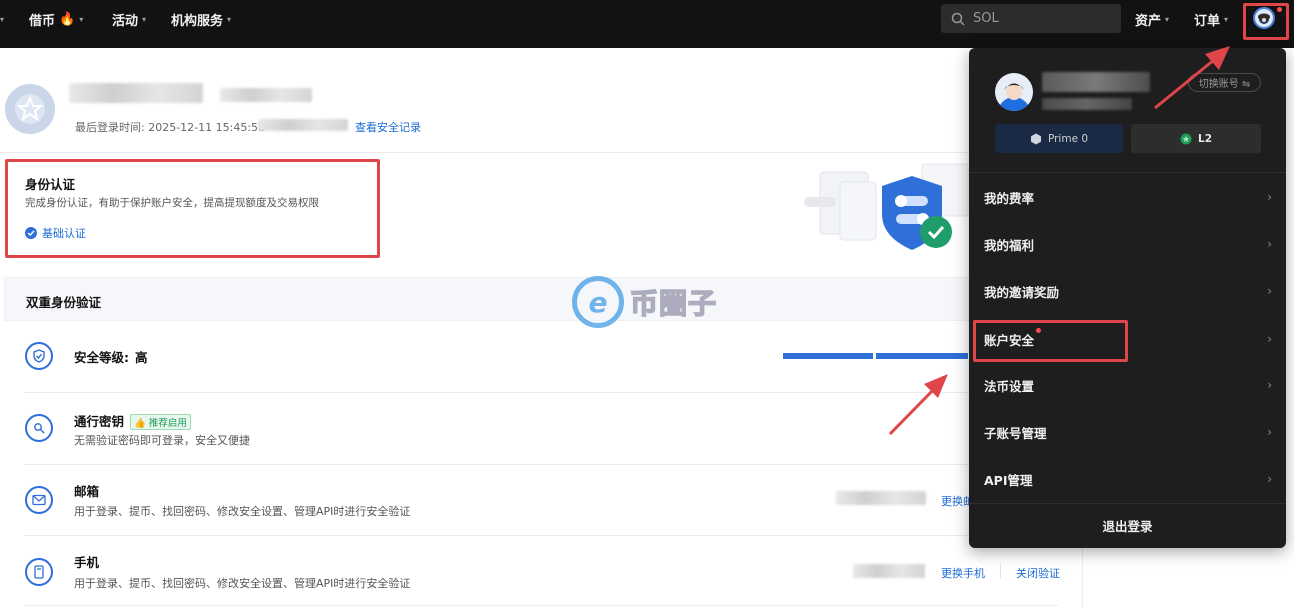 The width and height of the screenshot is (1294, 608). I want to click on level-badge-label: L2, so click(1205, 138).